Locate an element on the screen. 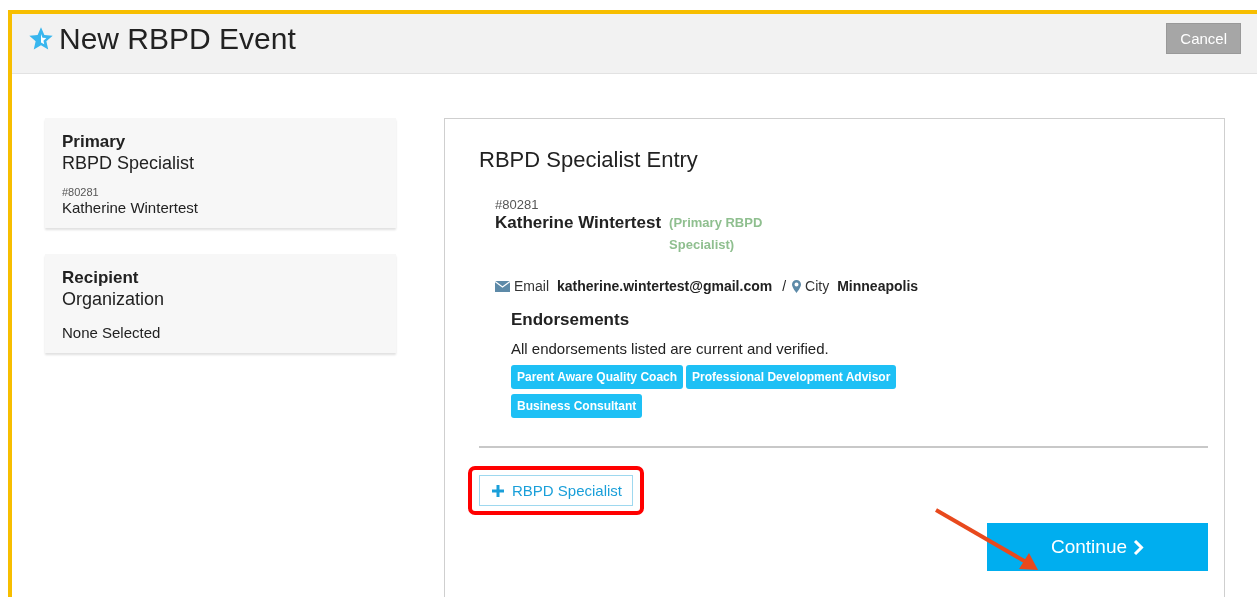 The width and height of the screenshot is (1257, 597). card-subheading: RBPD Specialist is located at coordinates (128, 163).